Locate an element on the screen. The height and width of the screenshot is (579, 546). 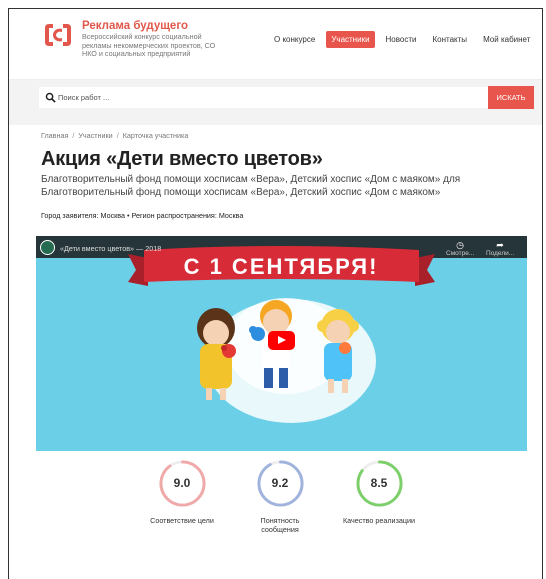
score-label: Соответствие цели is located at coordinates (182, 520).